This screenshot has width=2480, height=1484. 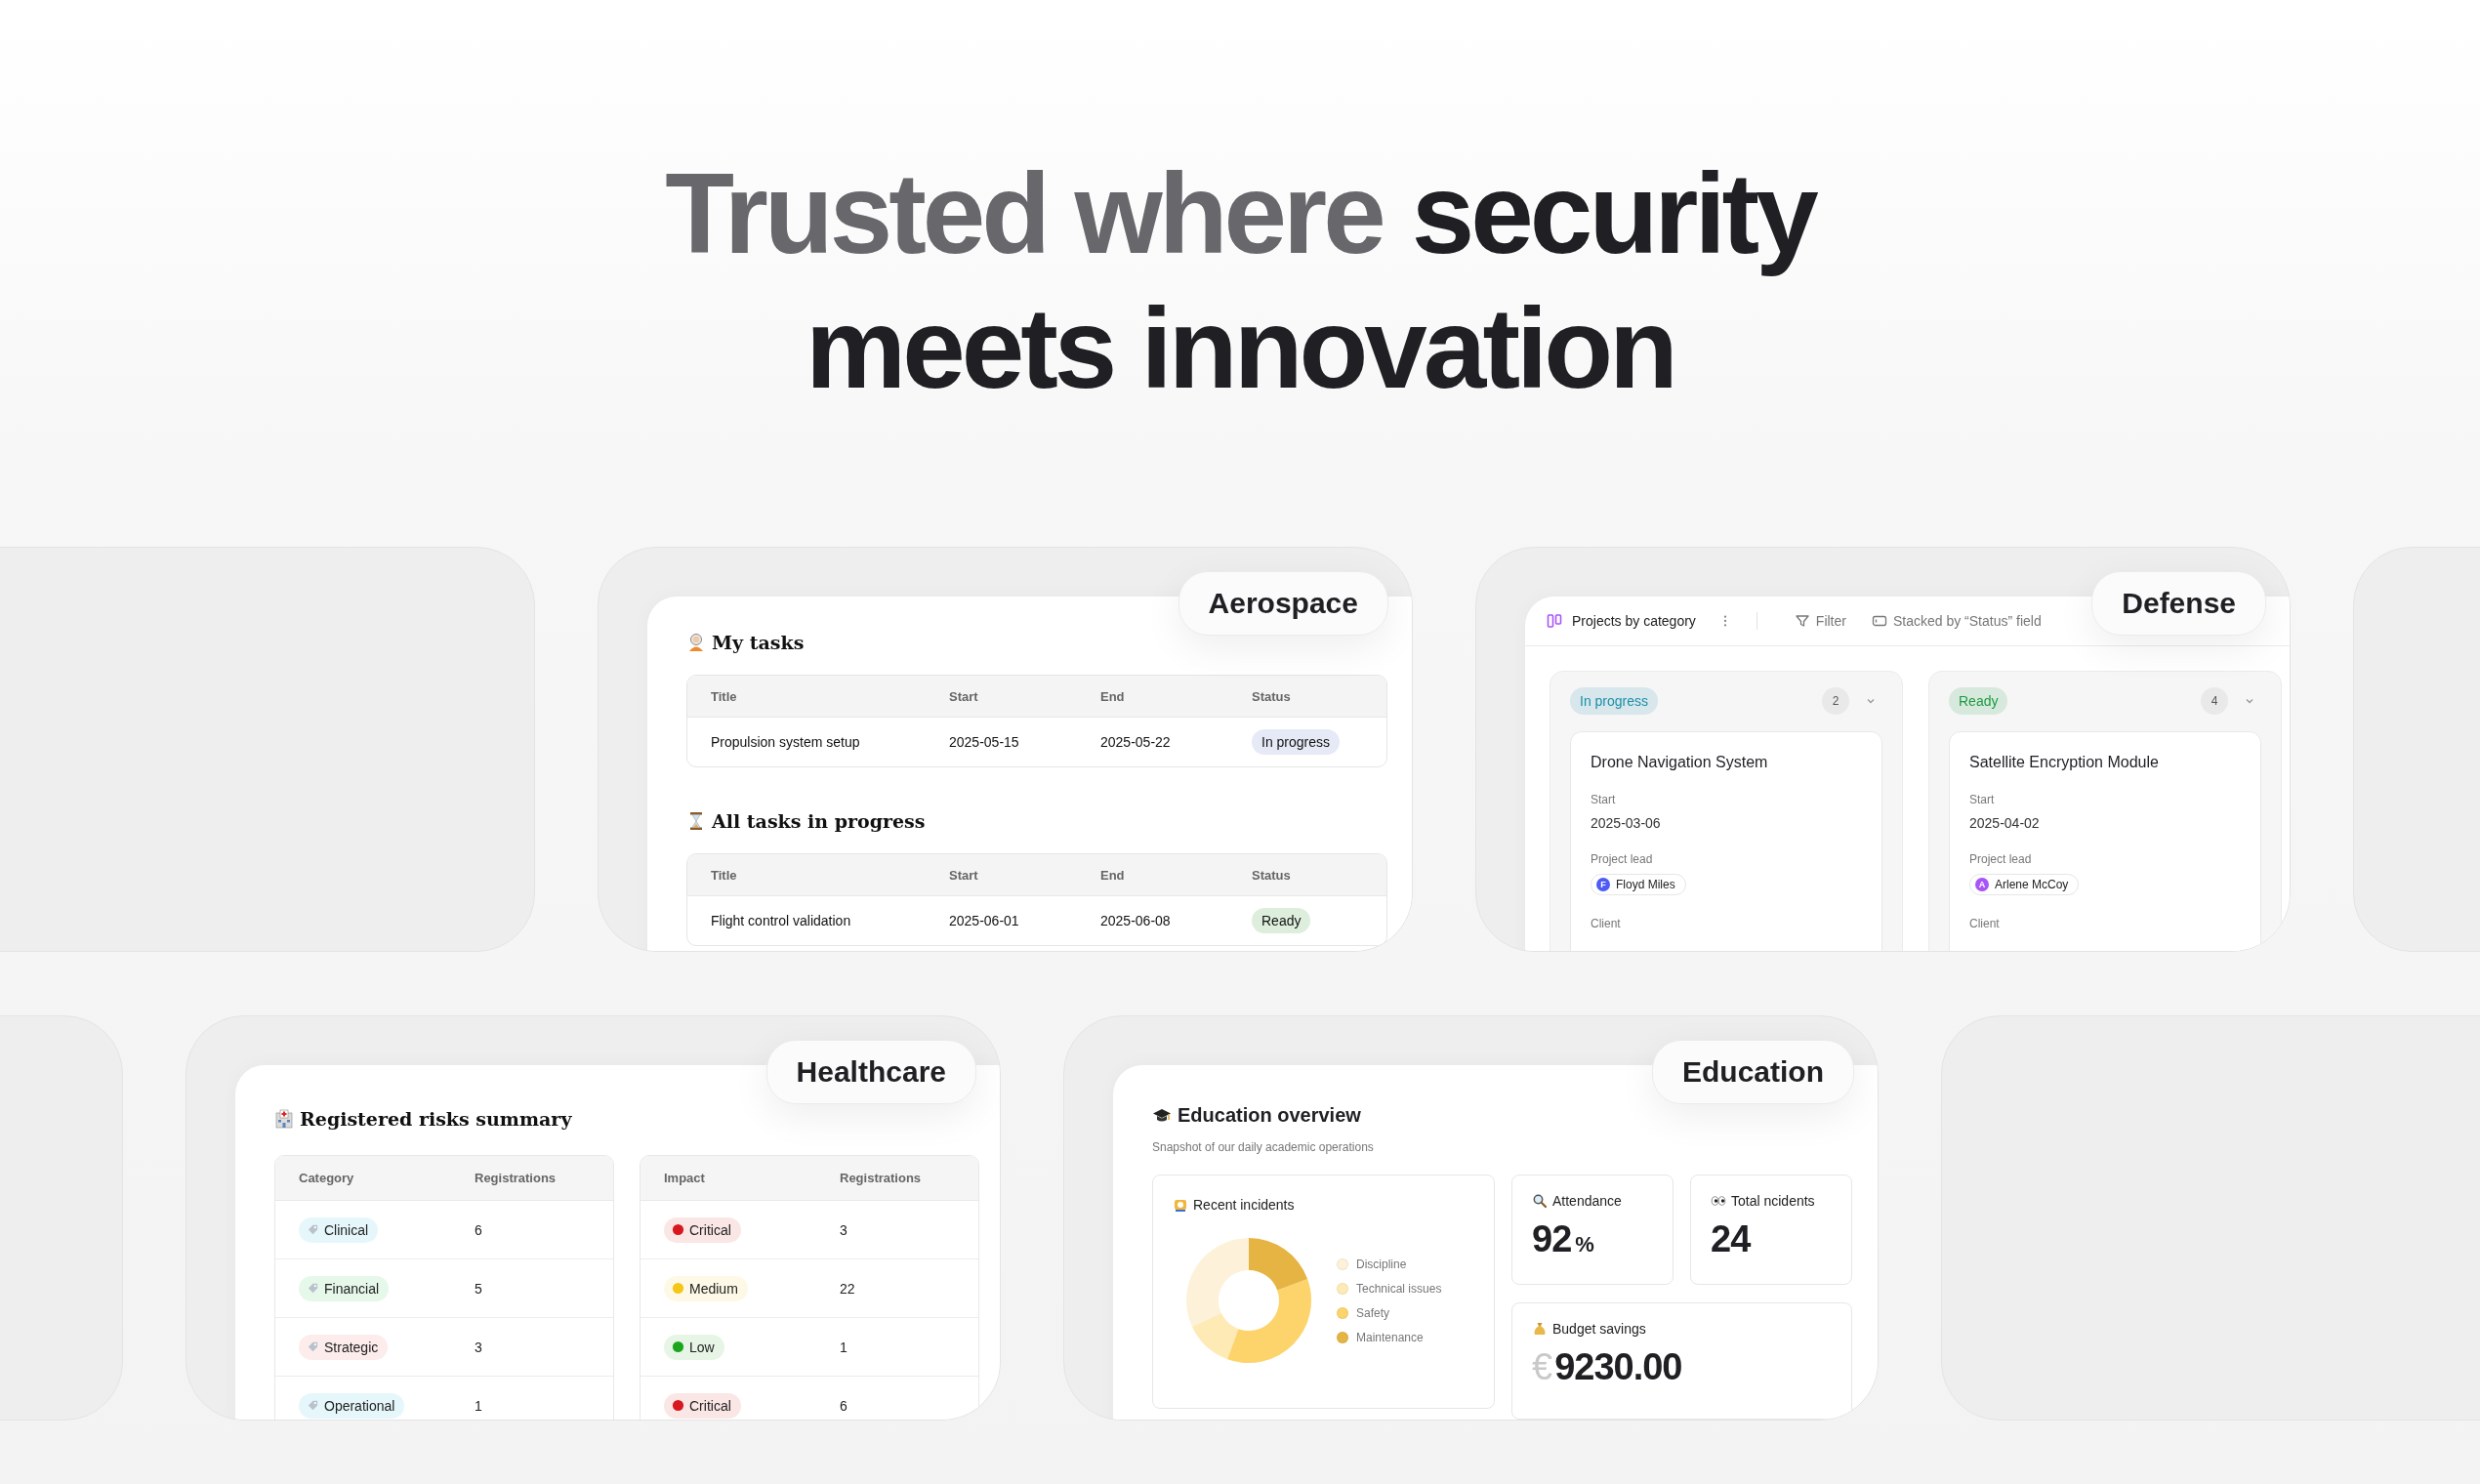 I want to click on headline: Trusted where security meets innovation, so click(x=1240, y=275).